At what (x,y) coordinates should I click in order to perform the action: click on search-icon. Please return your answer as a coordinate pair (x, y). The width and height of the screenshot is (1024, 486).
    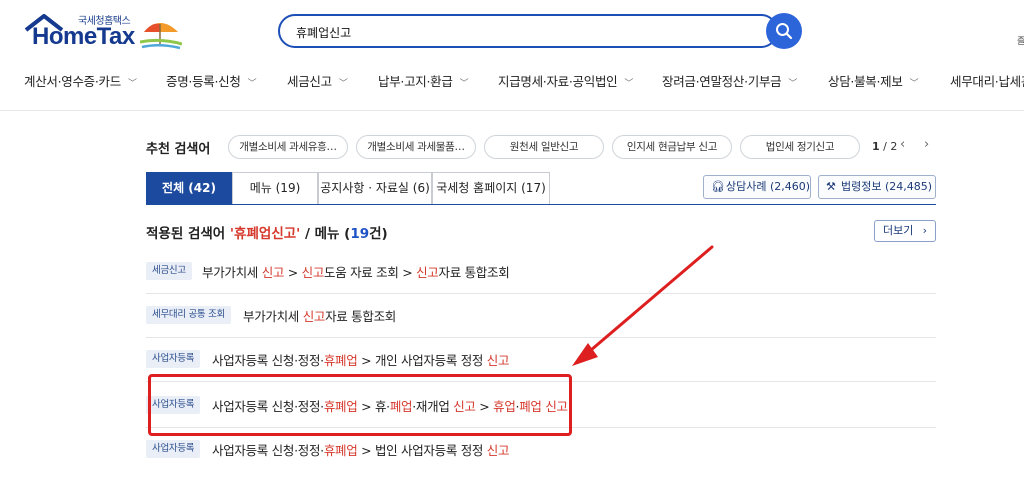
    Looking at the image, I should click on (784, 31).